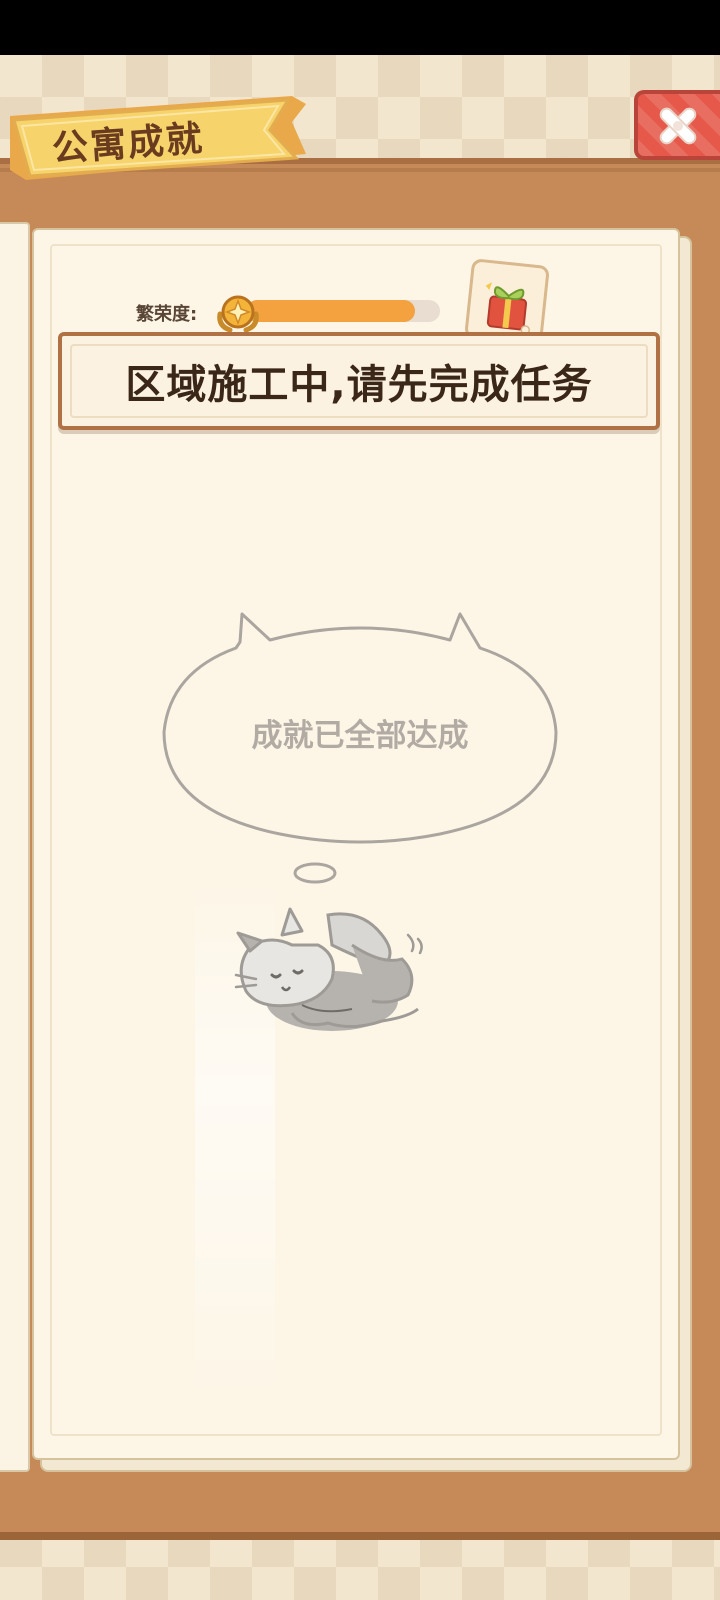  What do you see at coordinates (315, 873) in the screenshot?
I see `thought-bubble-dot` at bounding box center [315, 873].